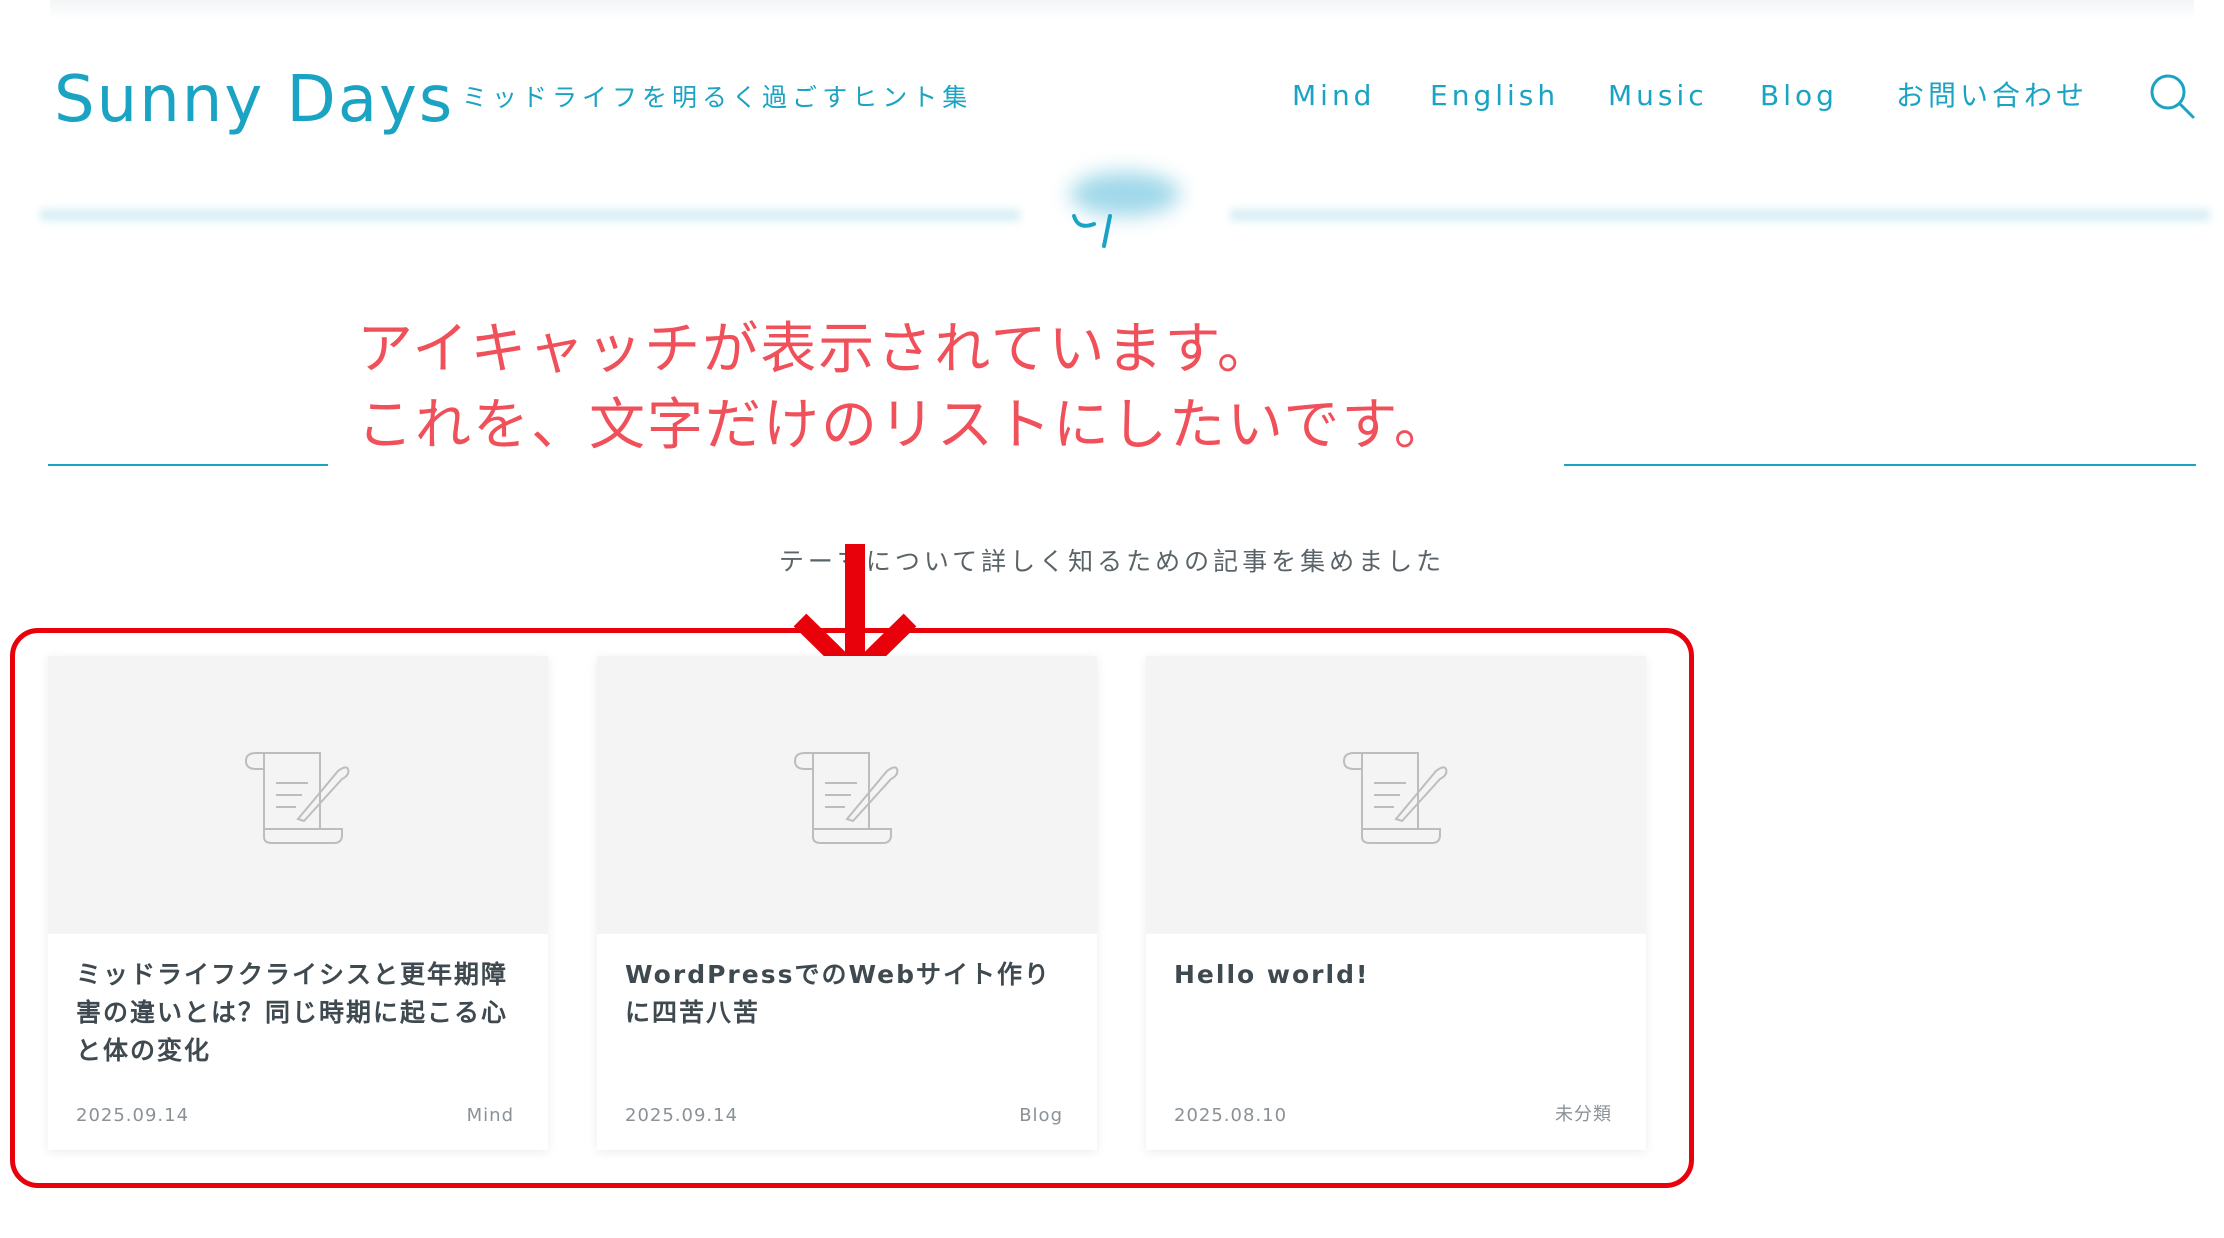 This screenshot has width=2224, height=1238. What do you see at coordinates (1992, 96) in the screenshot?
I see `nav-item-contact: お問い合わせ` at bounding box center [1992, 96].